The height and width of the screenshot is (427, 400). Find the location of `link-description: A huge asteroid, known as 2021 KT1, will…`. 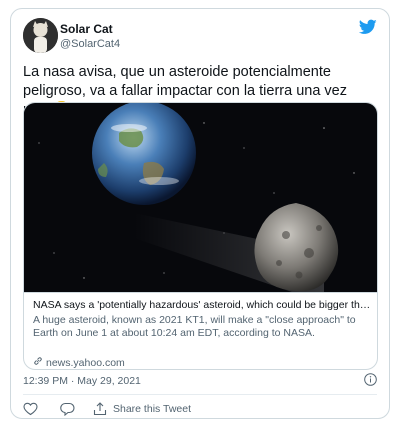

link-description: A huge asteroid, known as 2021 KT1, will… is located at coordinates (194, 326).